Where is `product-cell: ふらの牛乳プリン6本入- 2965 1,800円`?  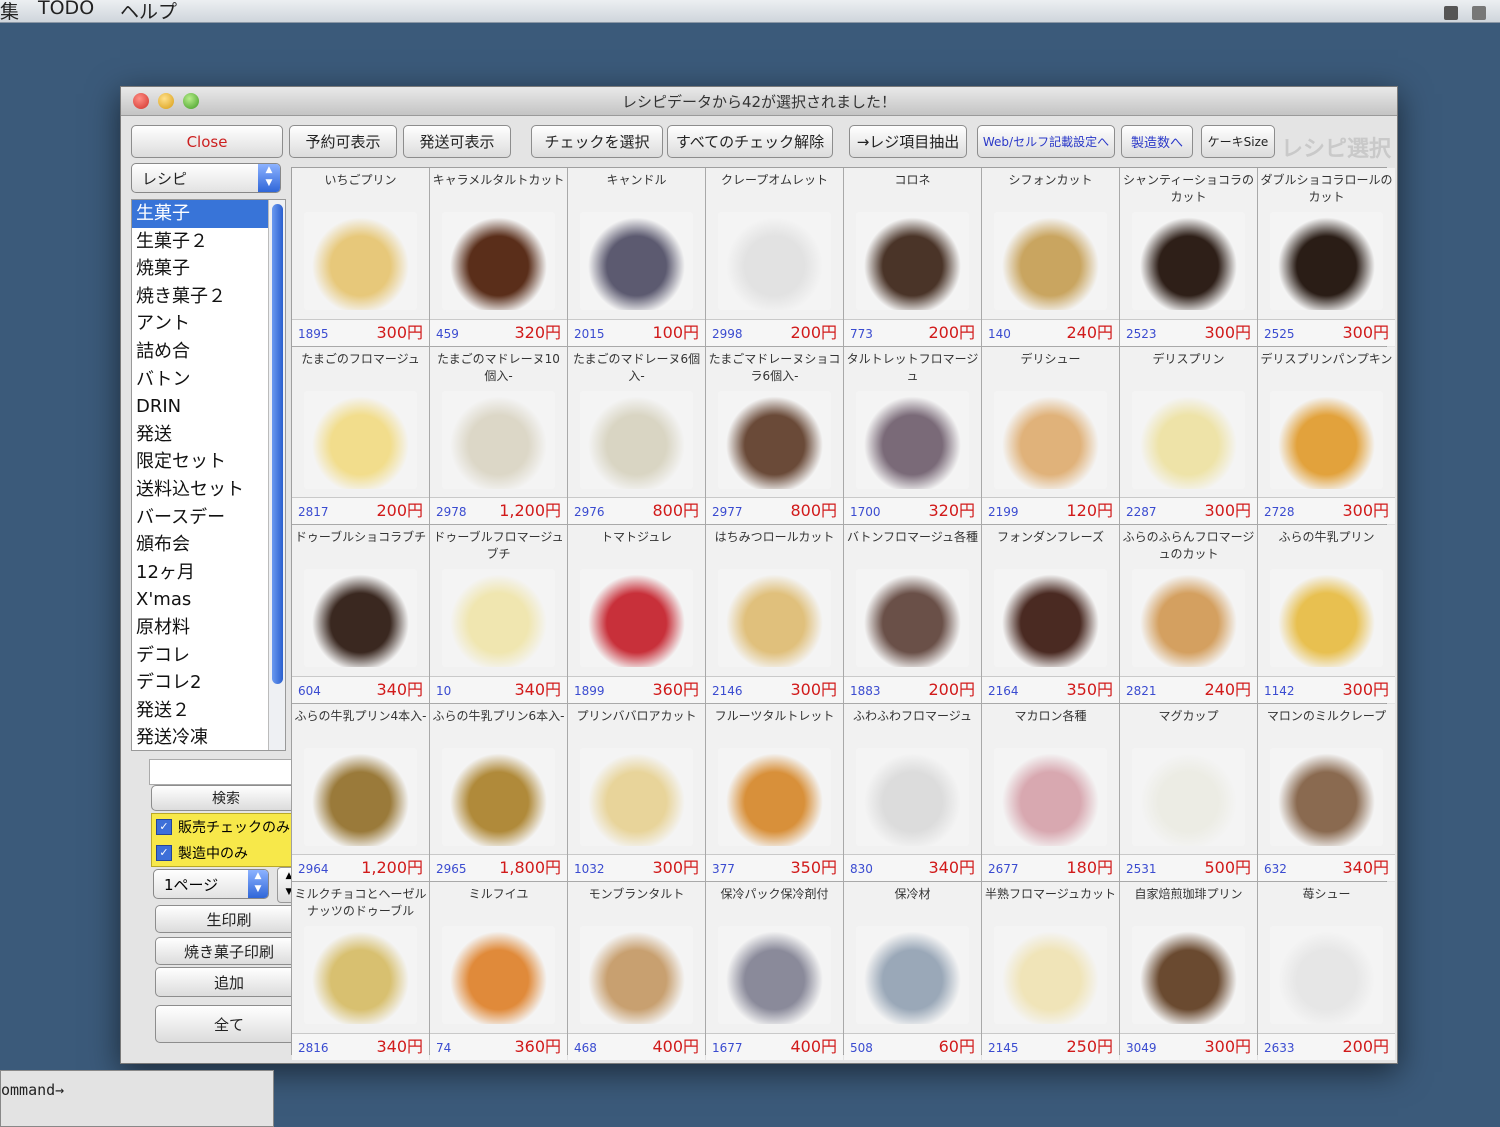
product-cell: ふらの牛乳プリン6本入- 2965 1,800円 is located at coordinates (498, 792).